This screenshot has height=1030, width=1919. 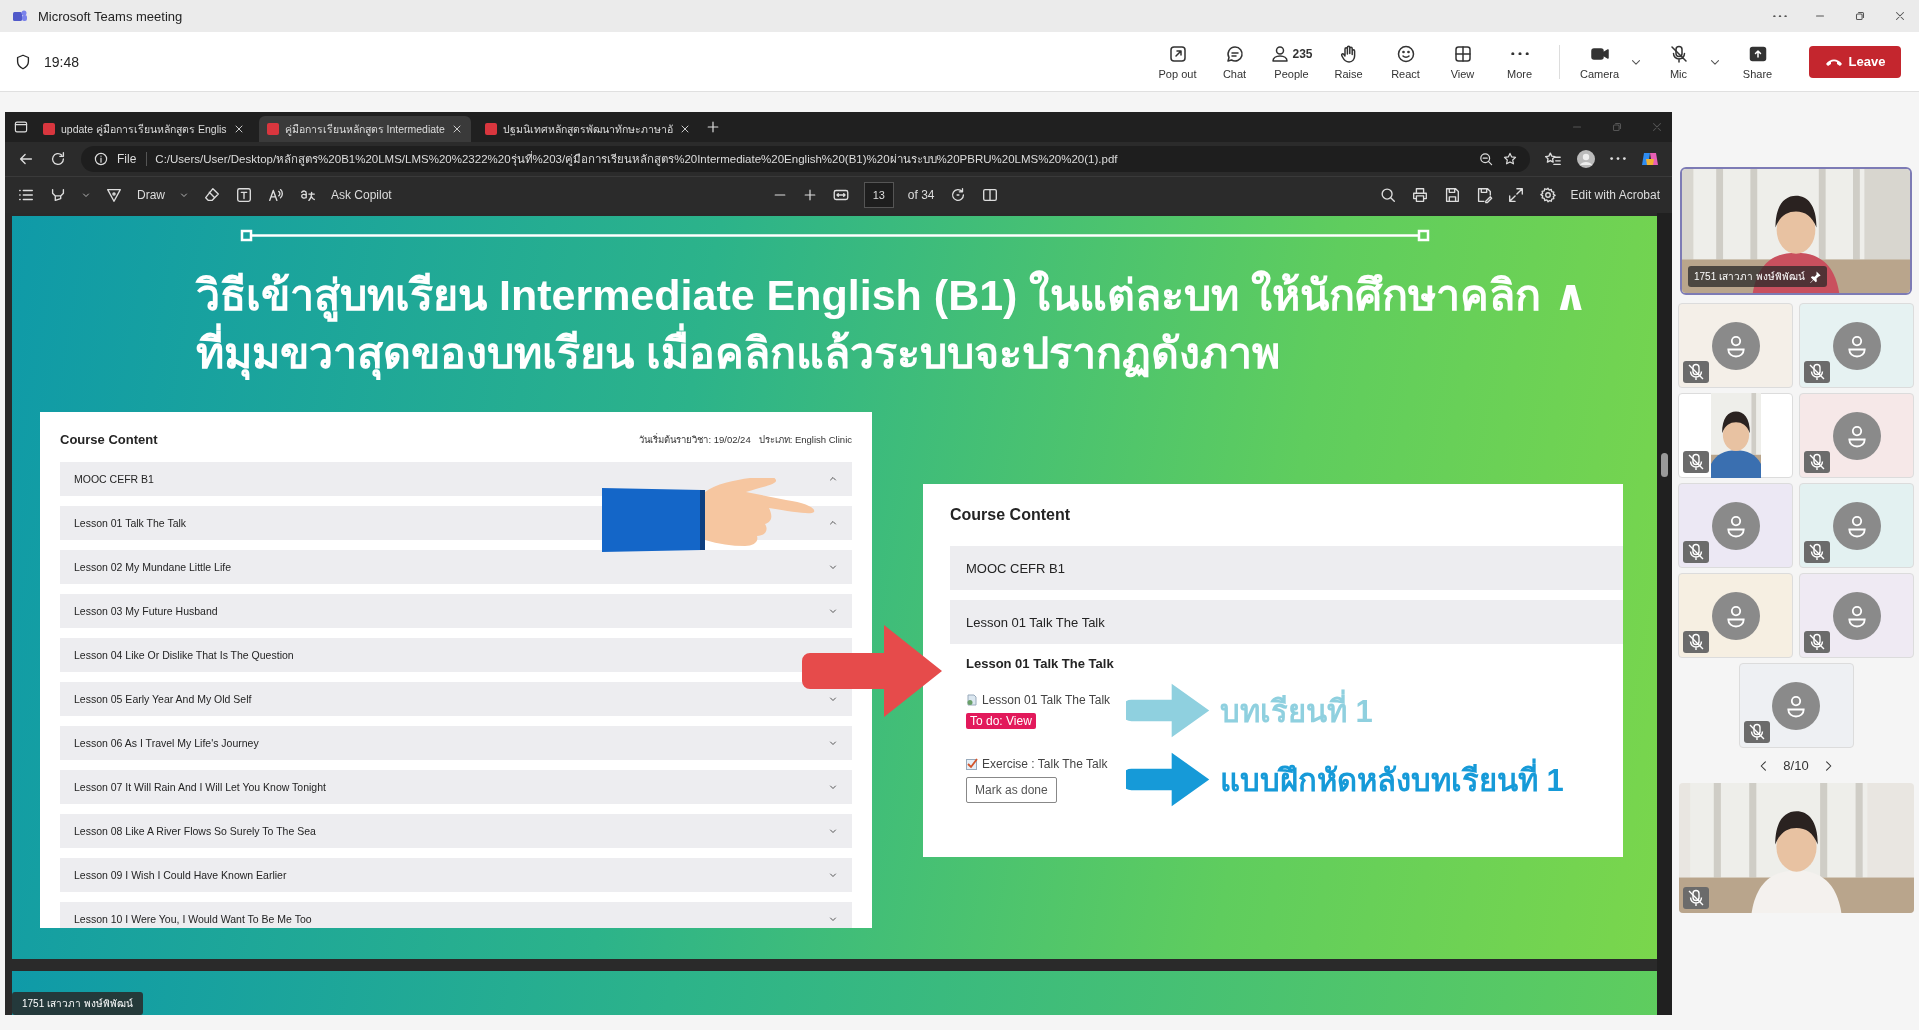 What do you see at coordinates (1348, 61) in the screenshot?
I see `toolbar-button: Raise` at bounding box center [1348, 61].